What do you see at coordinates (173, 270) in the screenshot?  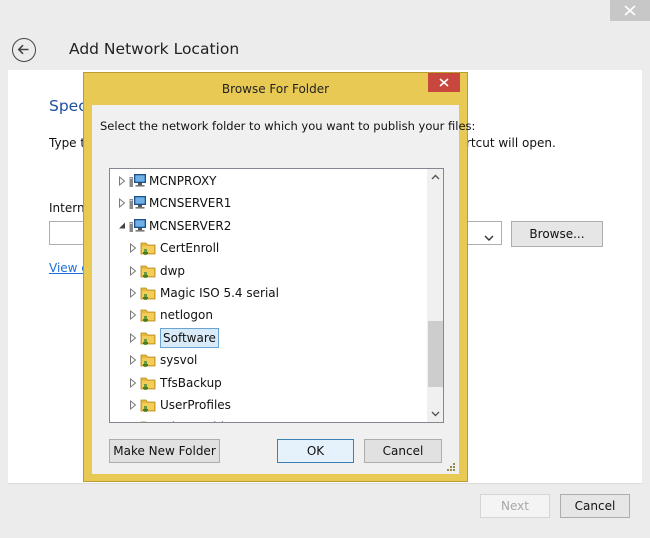 I see `tree-item-label: dwp` at bounding box center [173, 270].